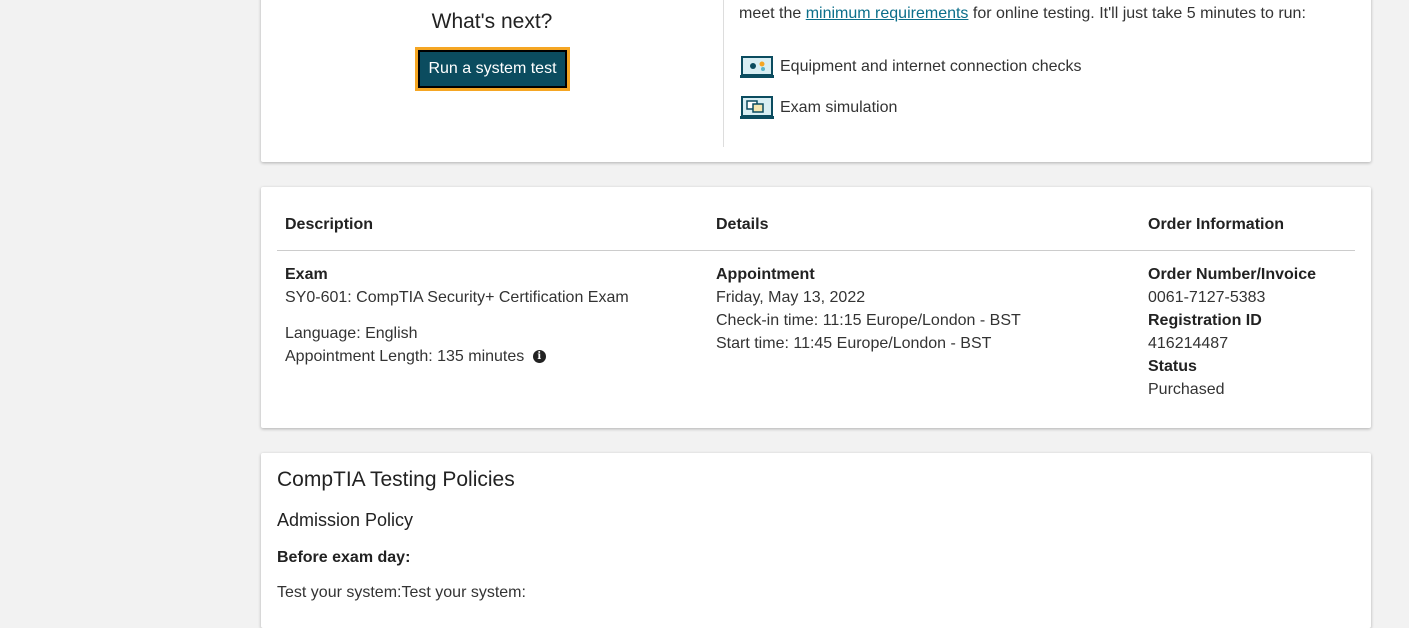 The image size is (1409, 628). What do you see at coordinates (1188, 343) in the screenshot?
I see `registration-id-value: 416214487` at bounding box center [1188, 343].